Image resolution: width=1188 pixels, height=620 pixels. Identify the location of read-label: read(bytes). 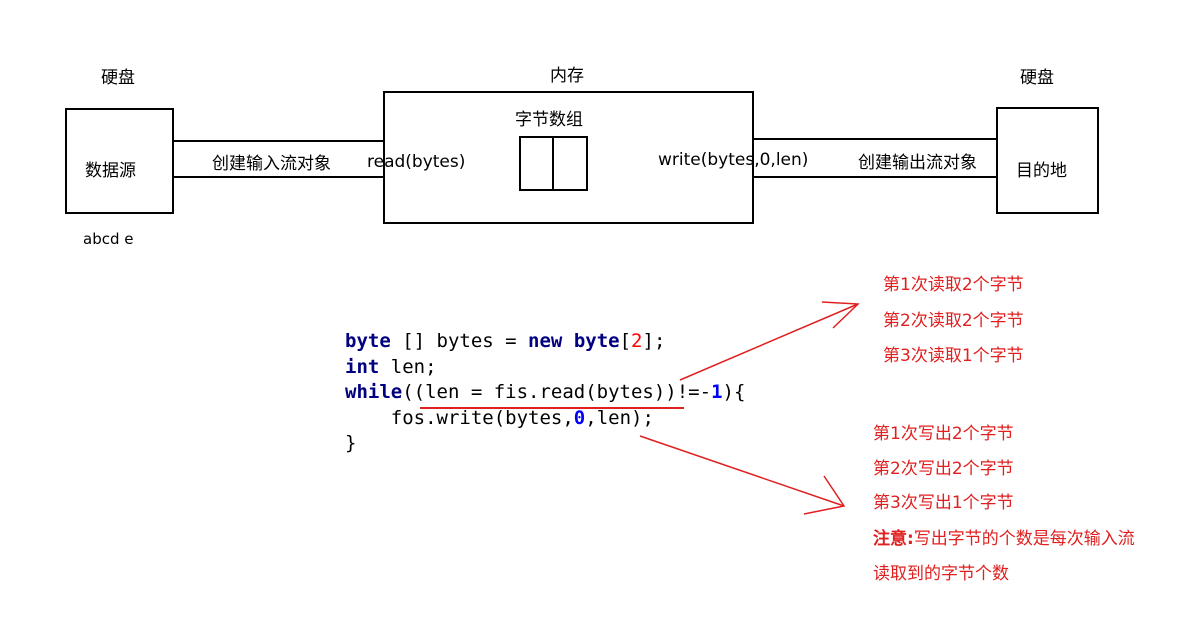
(416, 162).